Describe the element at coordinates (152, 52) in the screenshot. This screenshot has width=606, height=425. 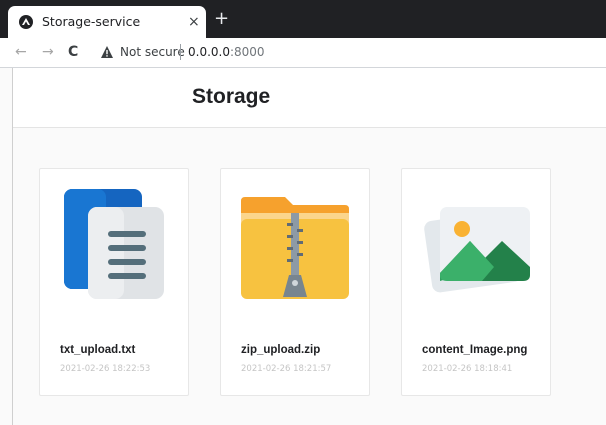
I see `security-status: Not secure` at that location.